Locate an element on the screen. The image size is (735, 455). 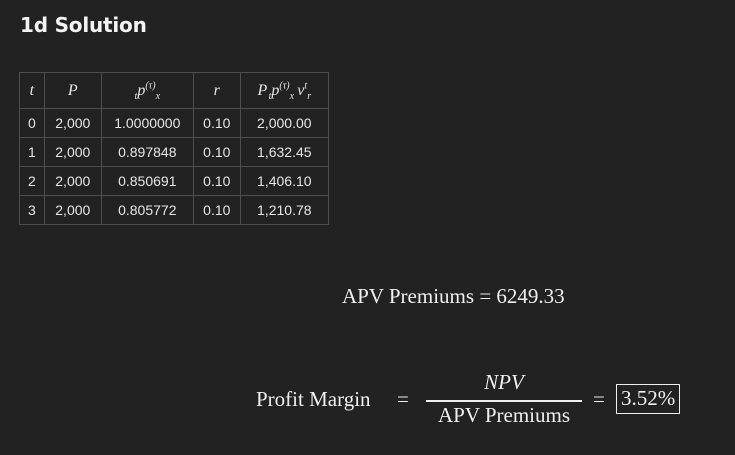
profit-margin-result: 3.52% is located at coordinates (648, 399).